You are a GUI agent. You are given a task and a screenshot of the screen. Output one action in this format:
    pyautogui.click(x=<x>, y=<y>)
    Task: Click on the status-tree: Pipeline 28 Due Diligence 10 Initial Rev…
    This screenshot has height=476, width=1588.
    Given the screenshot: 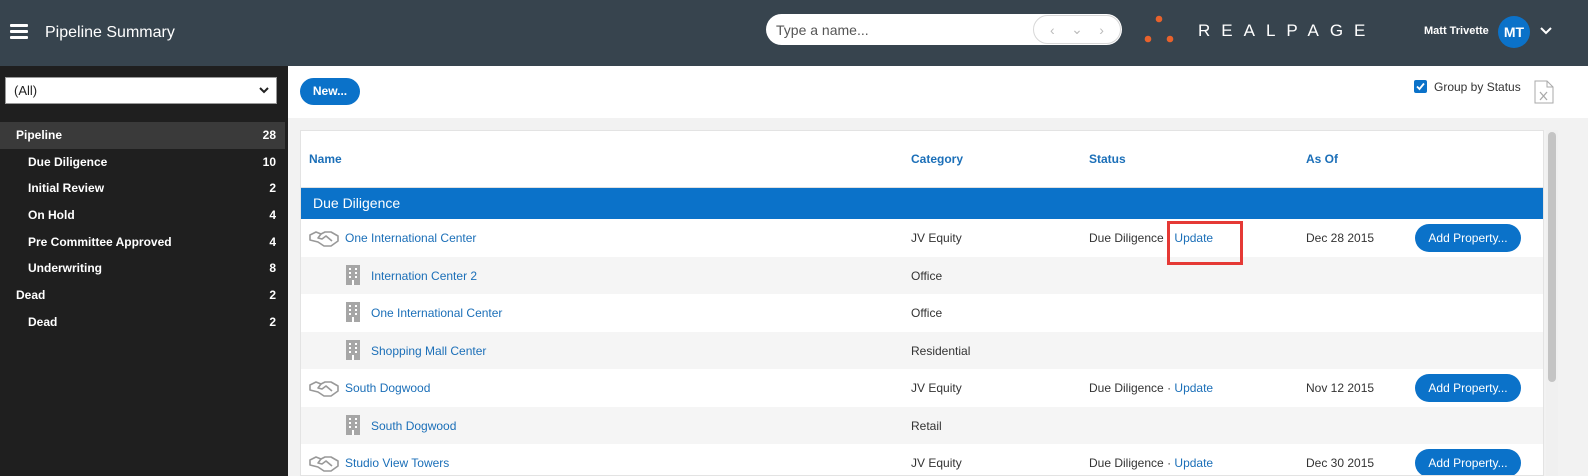 What is the action you would take?
    pyautogui.click(x=142, y=229)
    